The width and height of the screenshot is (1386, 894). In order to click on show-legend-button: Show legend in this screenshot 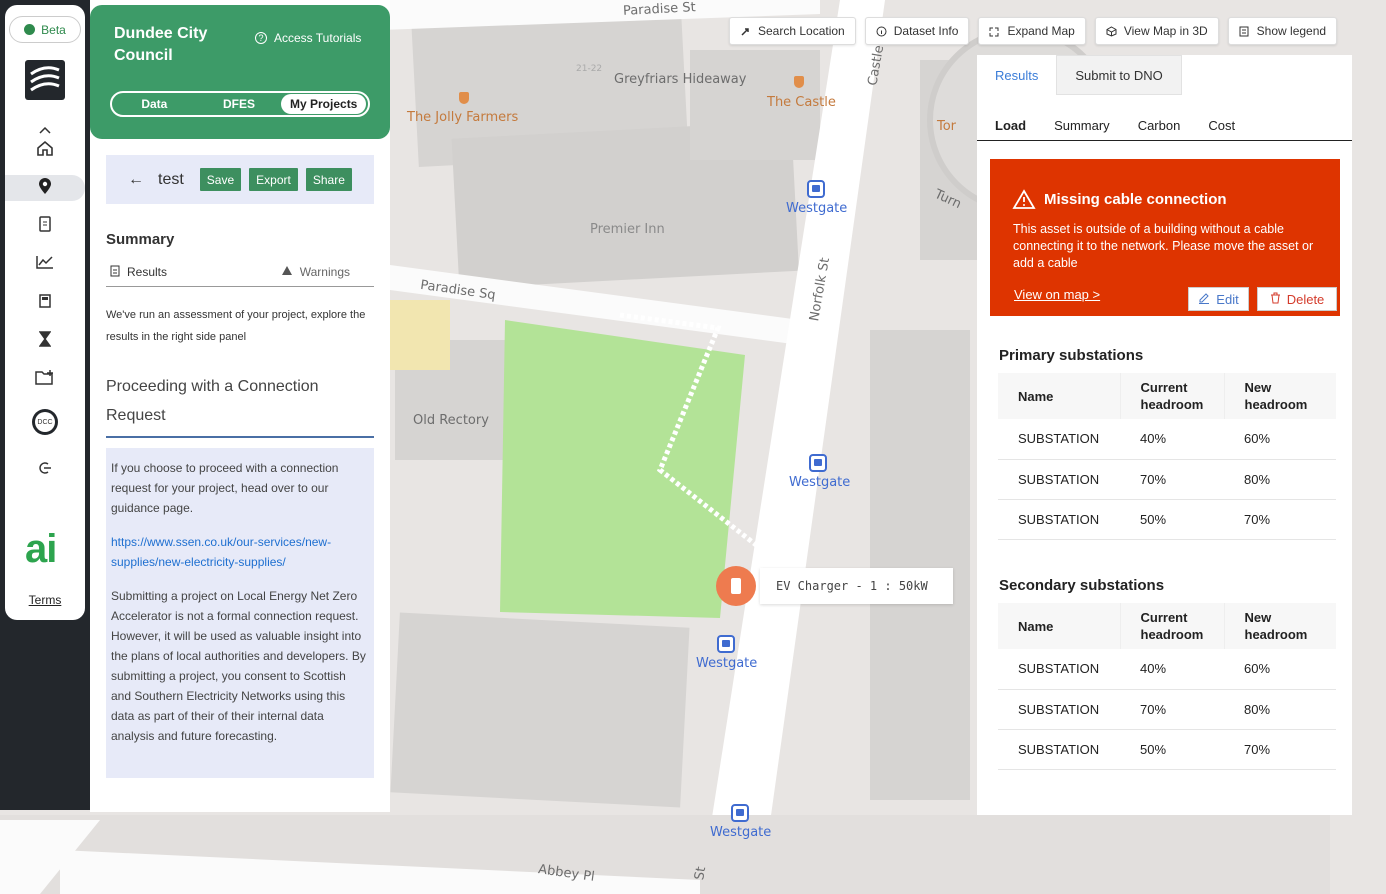, I will do `click(1282, 31)`.